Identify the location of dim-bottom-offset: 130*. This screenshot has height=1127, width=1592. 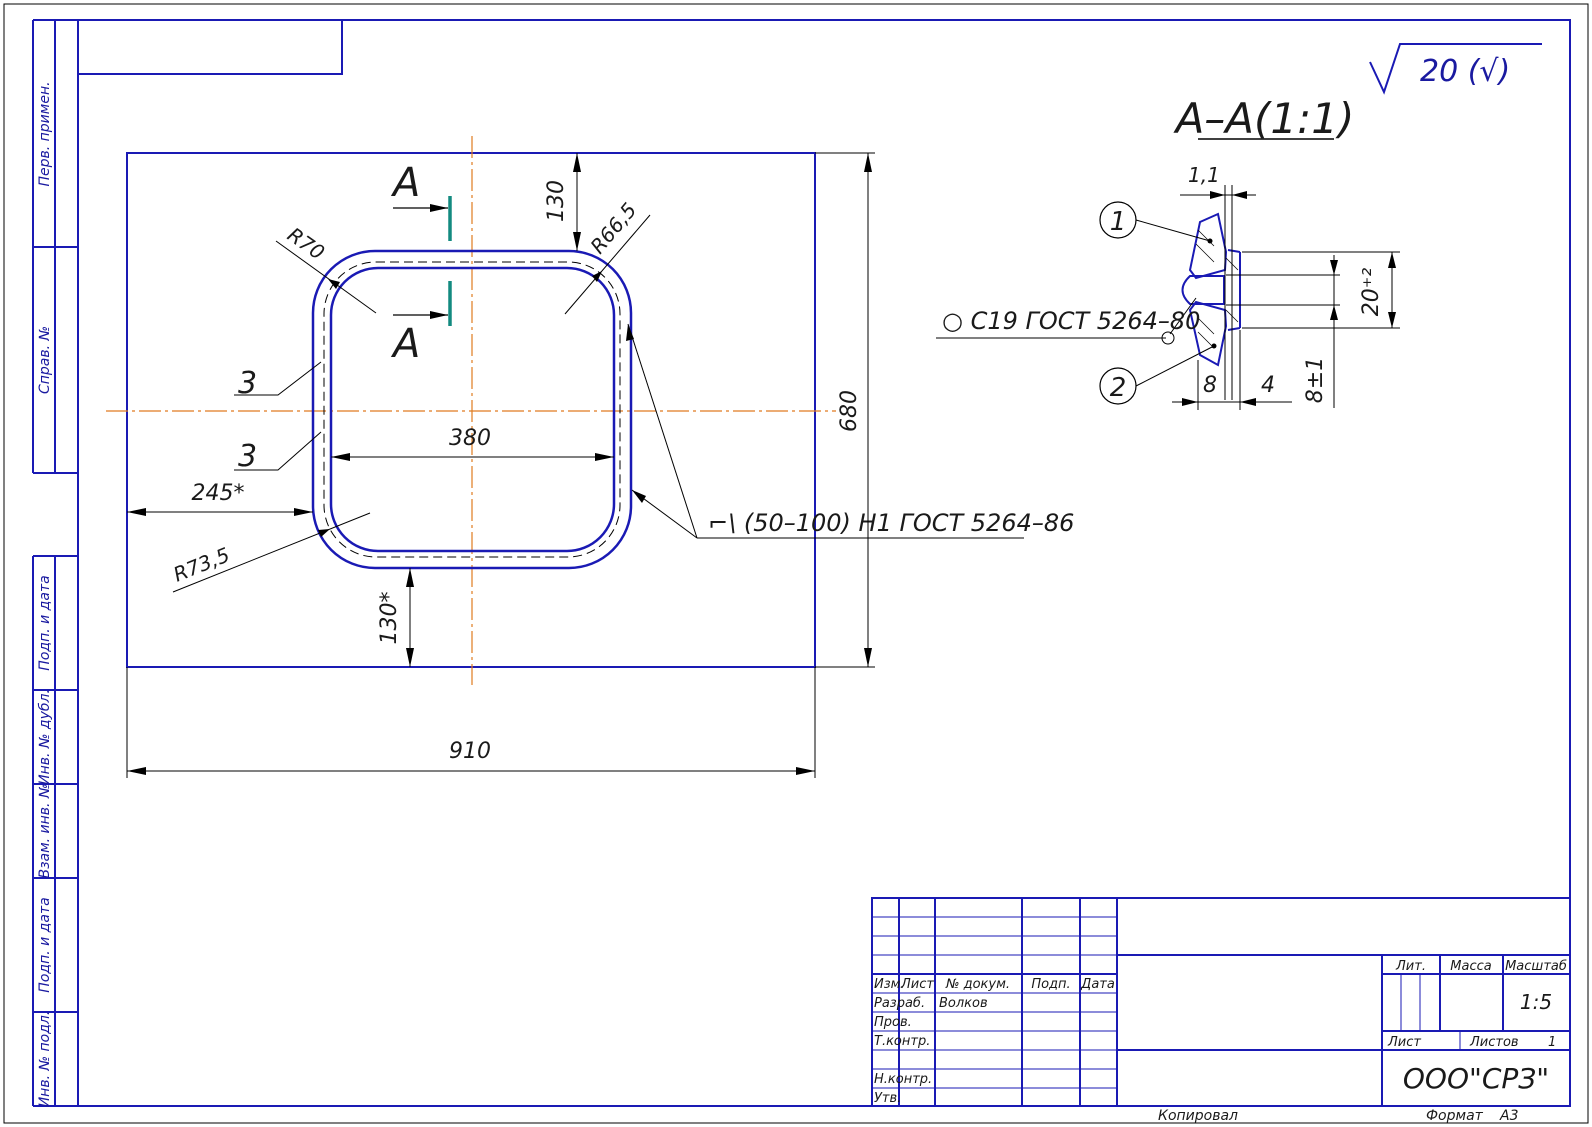
(389, 618).